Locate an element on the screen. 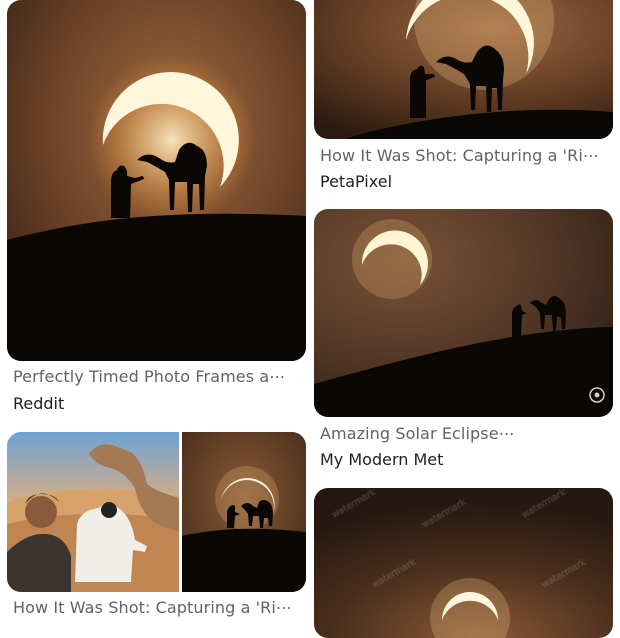 The image size is (620, 638). result-1-title: Perfectly Timed Photo Frames a⋯ is located at coordinates (149, 376).